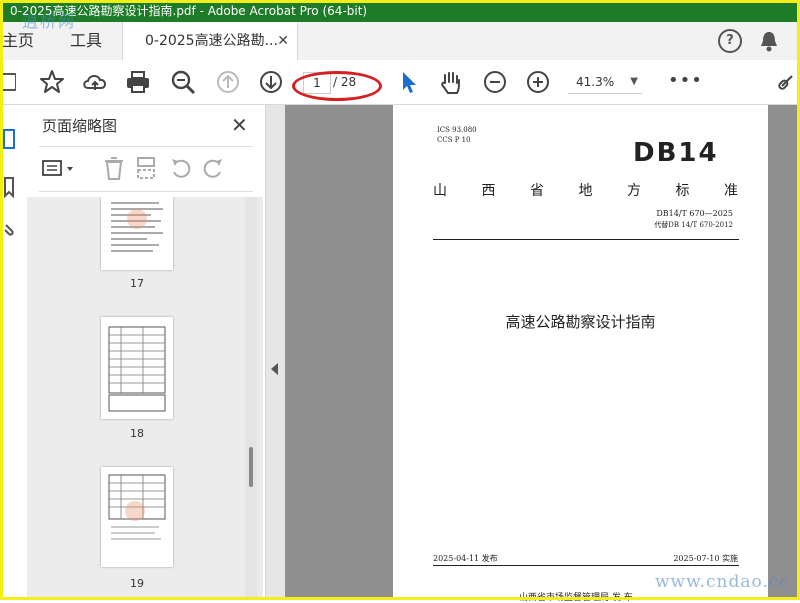 Image resolution: width=800 pixels, height=603 pixels. I want to click on panel-close-icon: ✕, so click(239, 125).